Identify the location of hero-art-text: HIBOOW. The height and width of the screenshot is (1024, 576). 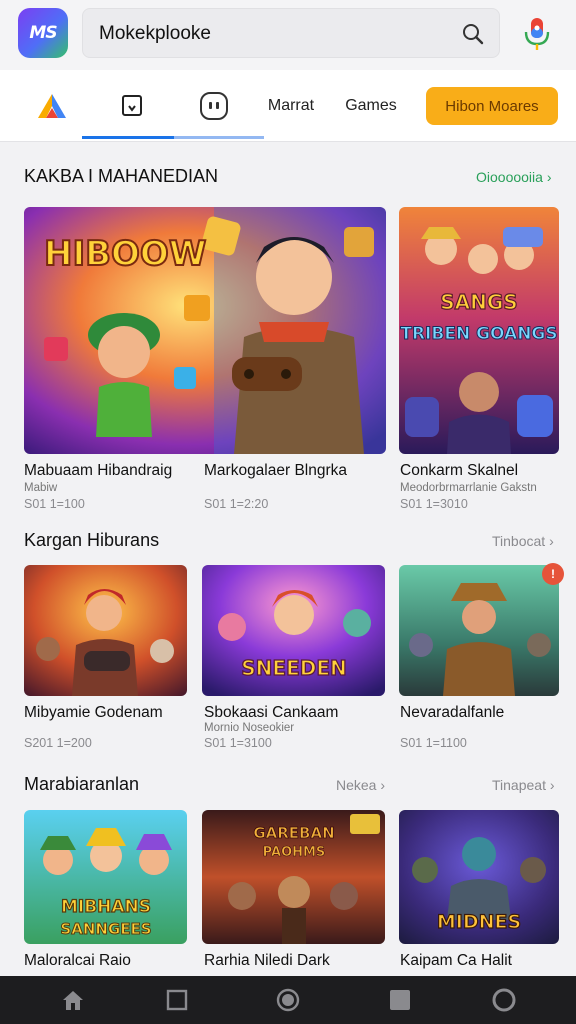
(125, 254).